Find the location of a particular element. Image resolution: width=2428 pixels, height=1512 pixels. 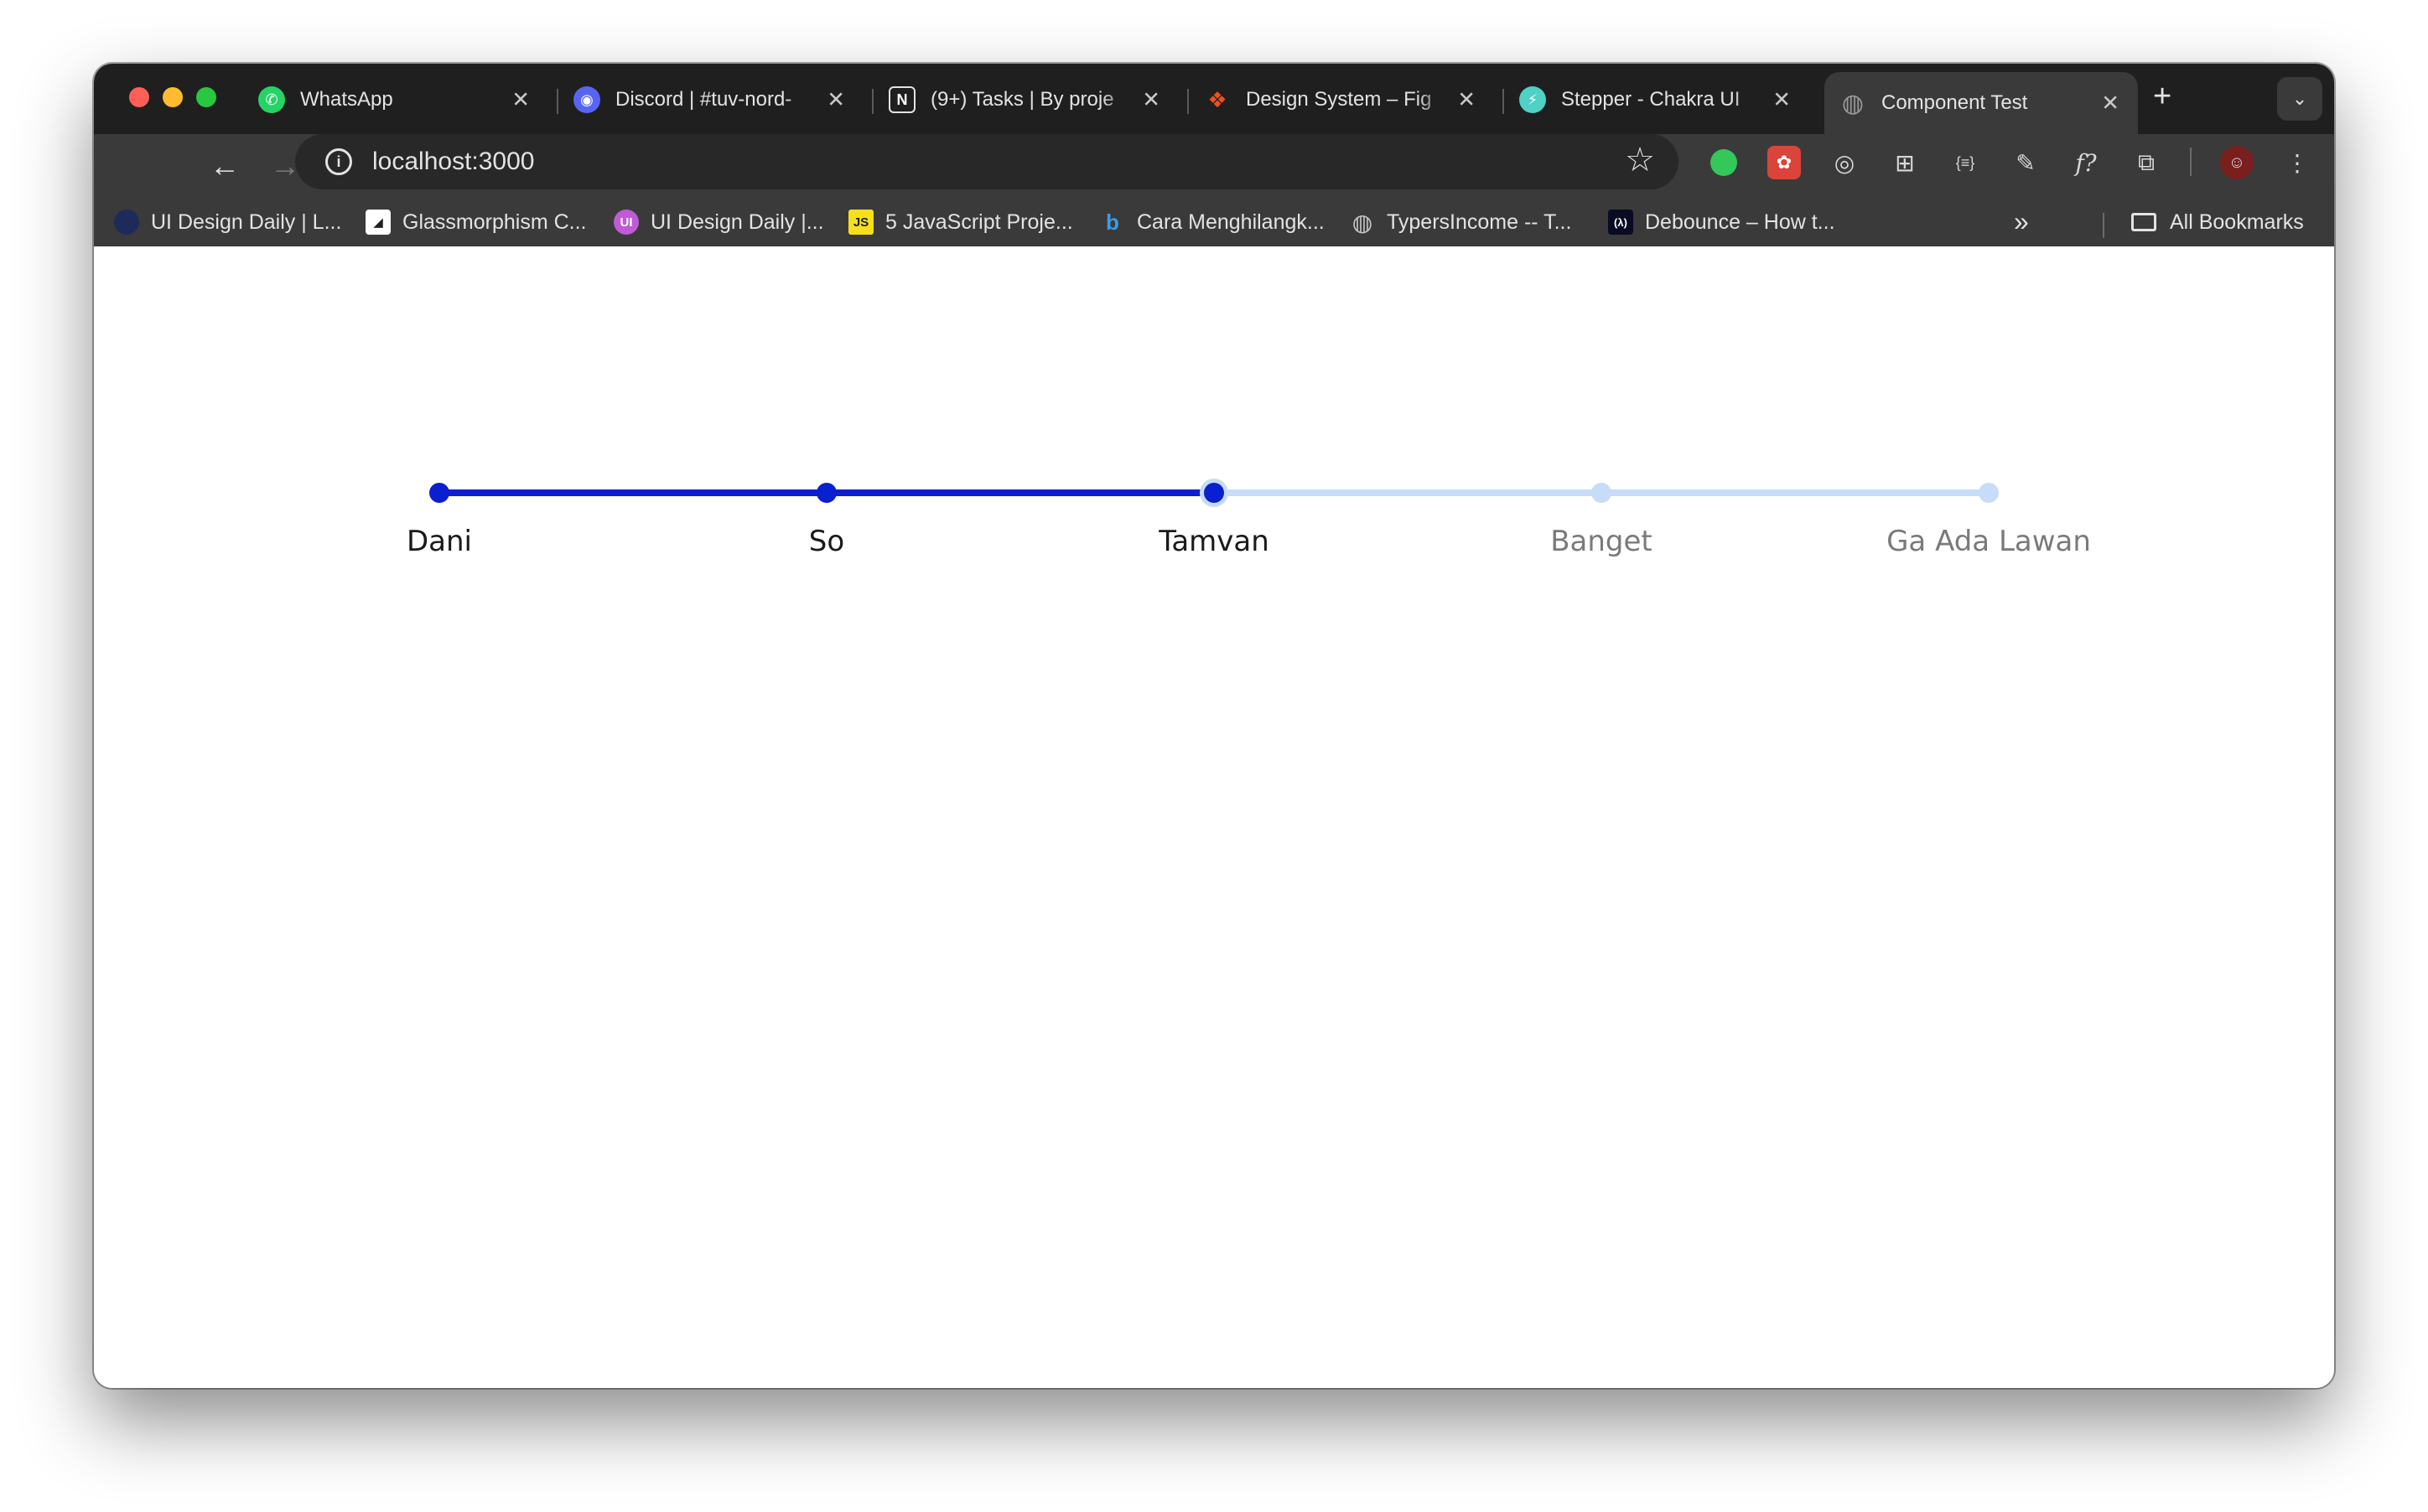

avatar-icon: ☺ is located at coordinates (2237, 162).